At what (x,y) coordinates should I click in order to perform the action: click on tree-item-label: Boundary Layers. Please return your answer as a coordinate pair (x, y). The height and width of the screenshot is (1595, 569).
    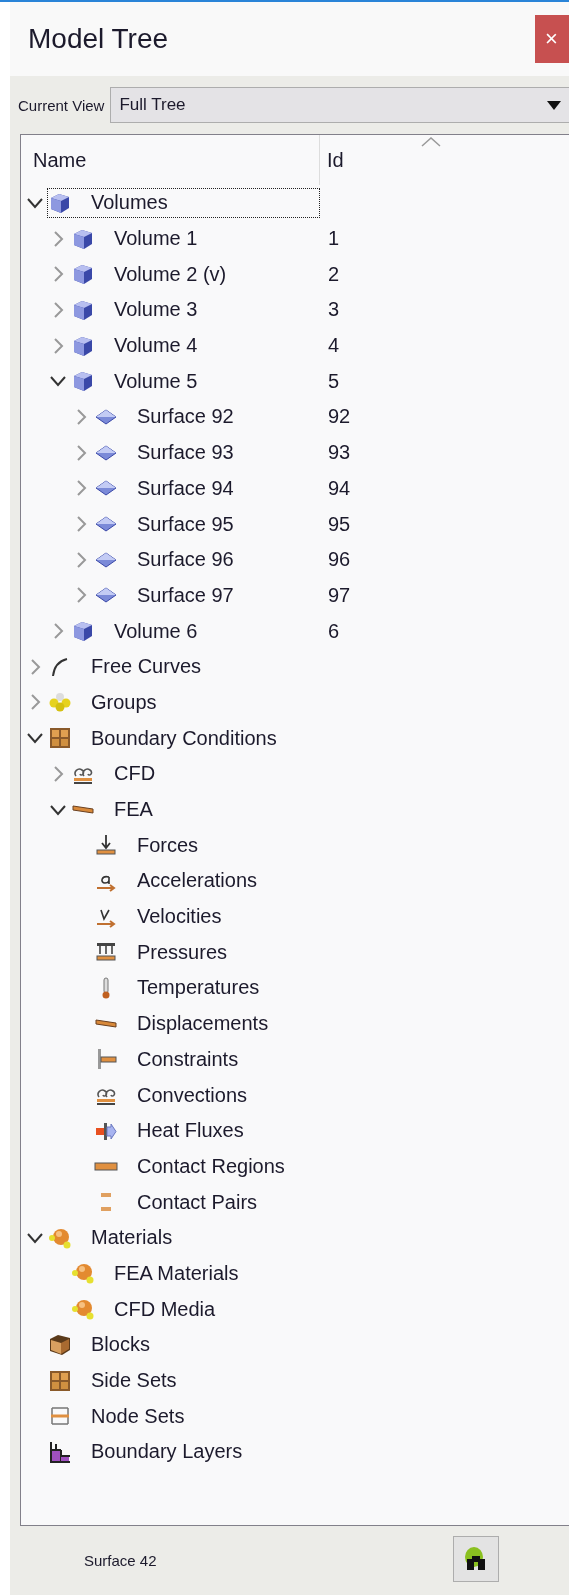
    Looking at the image, I should click on (167, 1452).